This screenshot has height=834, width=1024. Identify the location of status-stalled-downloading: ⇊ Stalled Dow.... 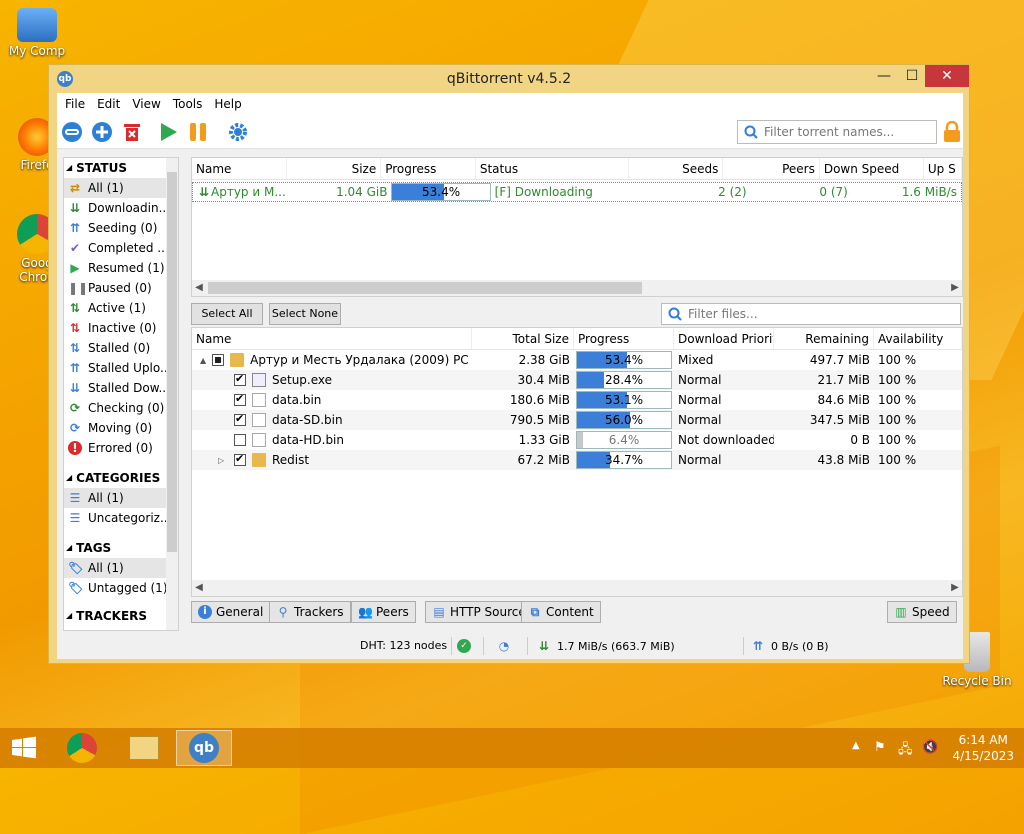
(116, 388).